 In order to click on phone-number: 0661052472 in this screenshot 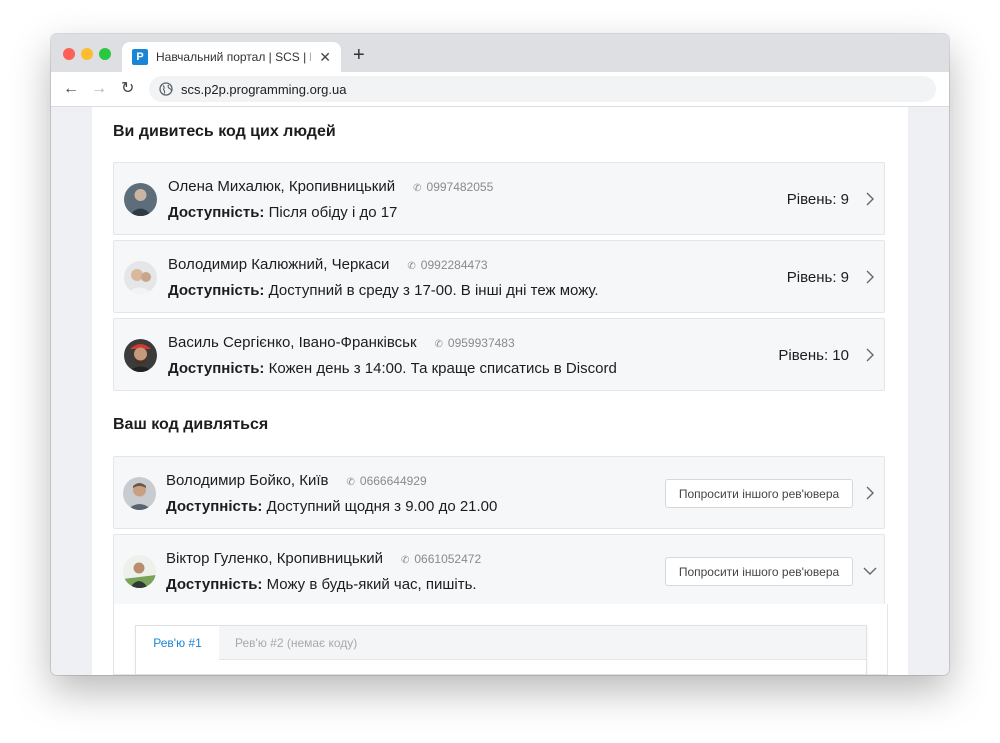, I will do `click(448, 559)`.